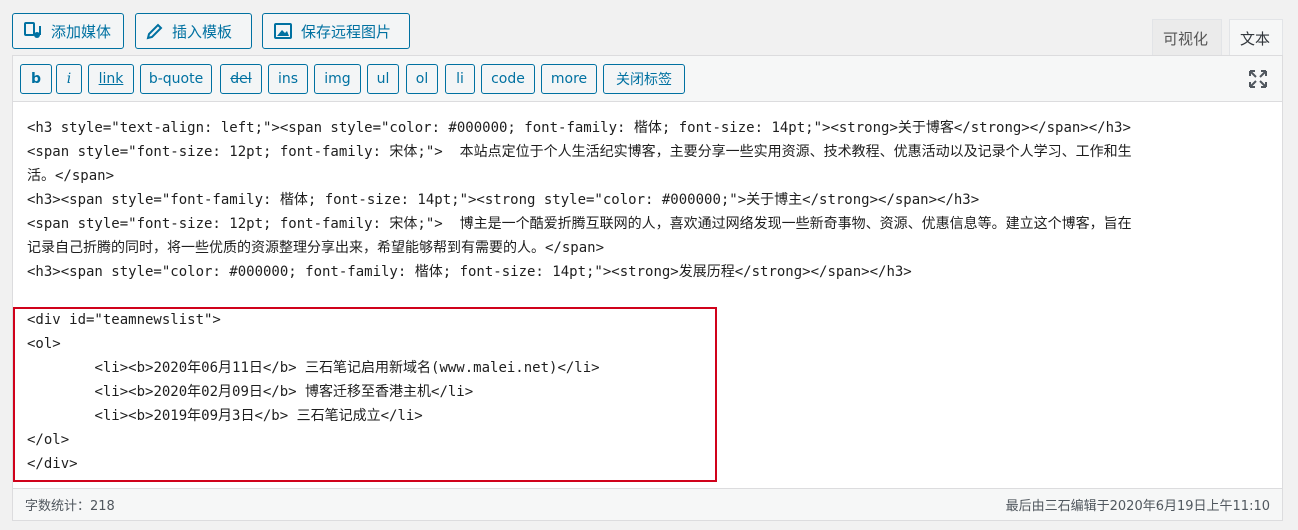  I want to click on code-line: <ol>, so click(44, 344).